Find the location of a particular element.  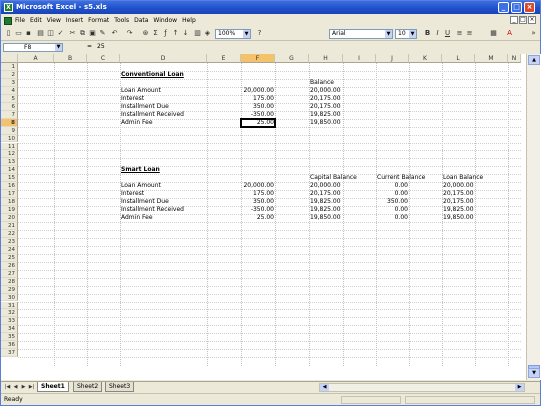

row-header: 20 is located at coordinates (9, 218).